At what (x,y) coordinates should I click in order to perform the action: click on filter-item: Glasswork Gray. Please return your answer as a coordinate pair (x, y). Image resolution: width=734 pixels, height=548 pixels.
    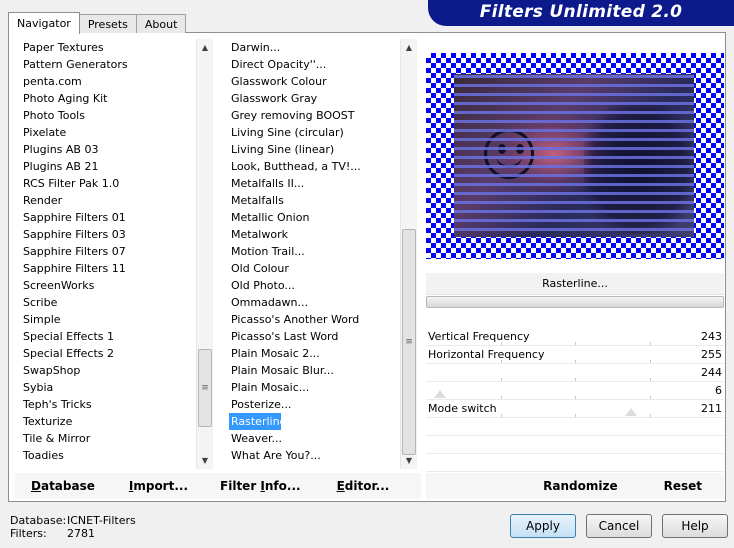
    Looking at the image, I should click on (326, 98).